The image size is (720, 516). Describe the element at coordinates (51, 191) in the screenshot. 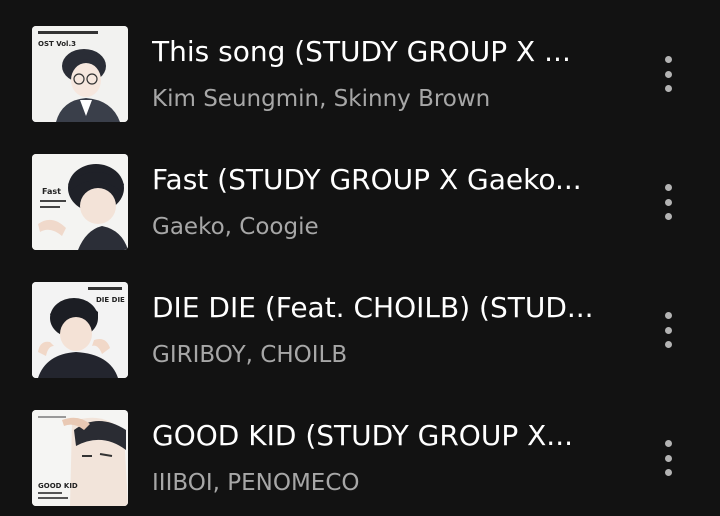

I see `cover-text: Fast` at that location.